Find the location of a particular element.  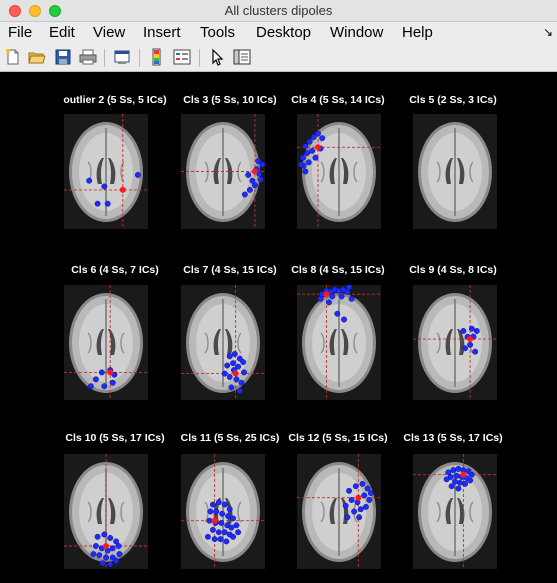

menu-file: File is located at coordinates (20, 32).